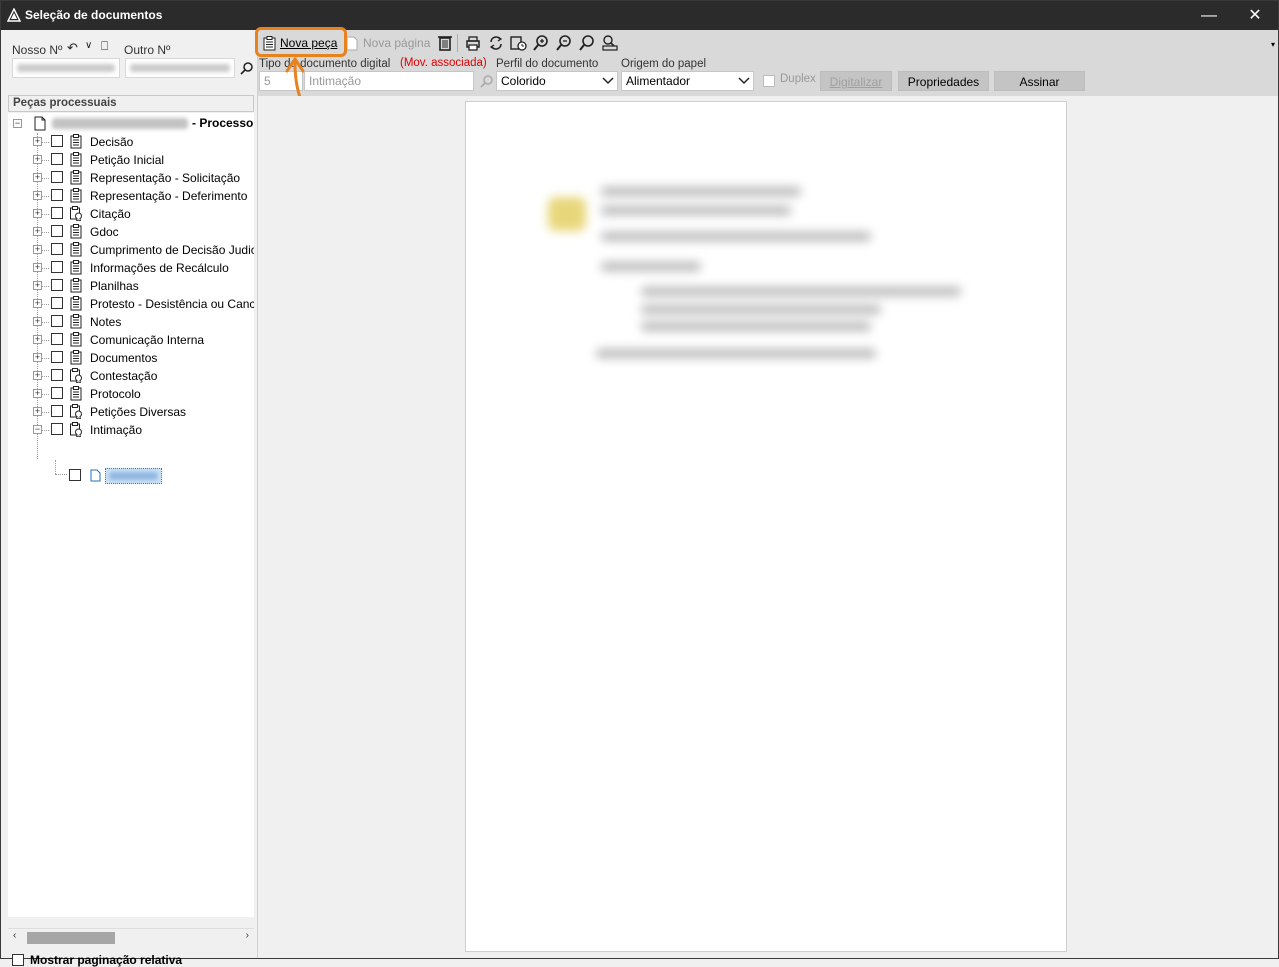 Image resolution: width=1279 pixels, height=967 pixels. What do you see at coordinates (1273, 44) in the screenshot?
I see `toolbar-overflow-icon: ▾` at bounding box center [1273, 44].